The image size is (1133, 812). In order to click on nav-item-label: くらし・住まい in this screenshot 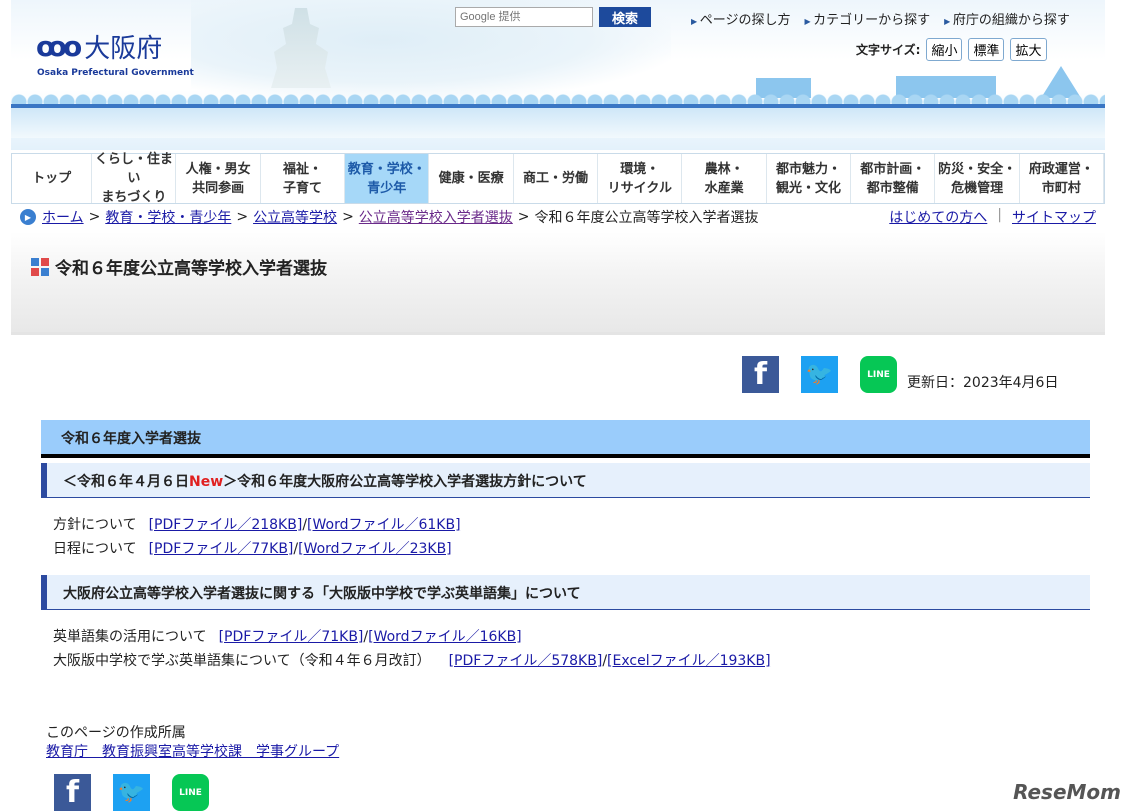, I will do `click(133, 169)`.